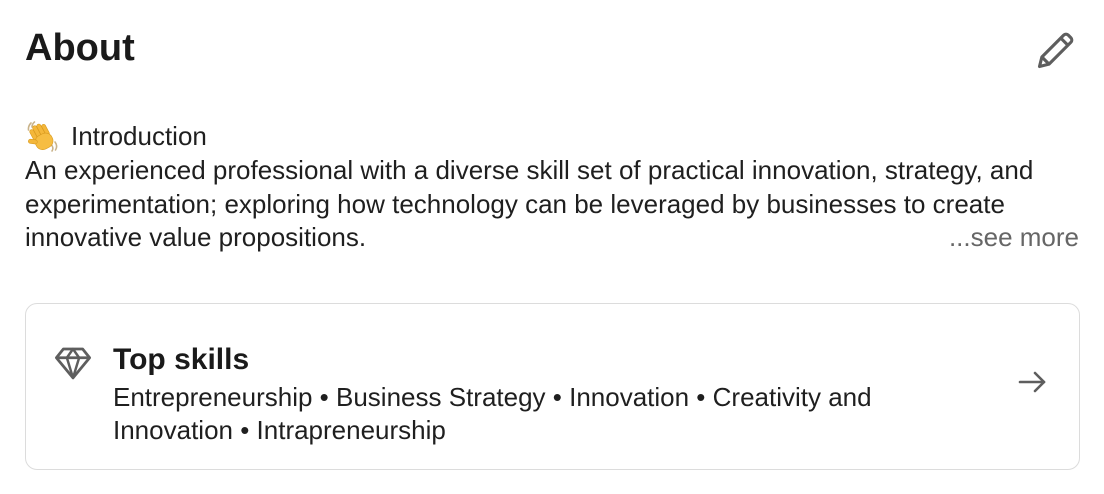 The height and width of the screenshot is (494, 1104). What do you see at coordinates (555, 137) in the screenshot?
I see `intro-line: Introduction` at bounding box center [555, 137].